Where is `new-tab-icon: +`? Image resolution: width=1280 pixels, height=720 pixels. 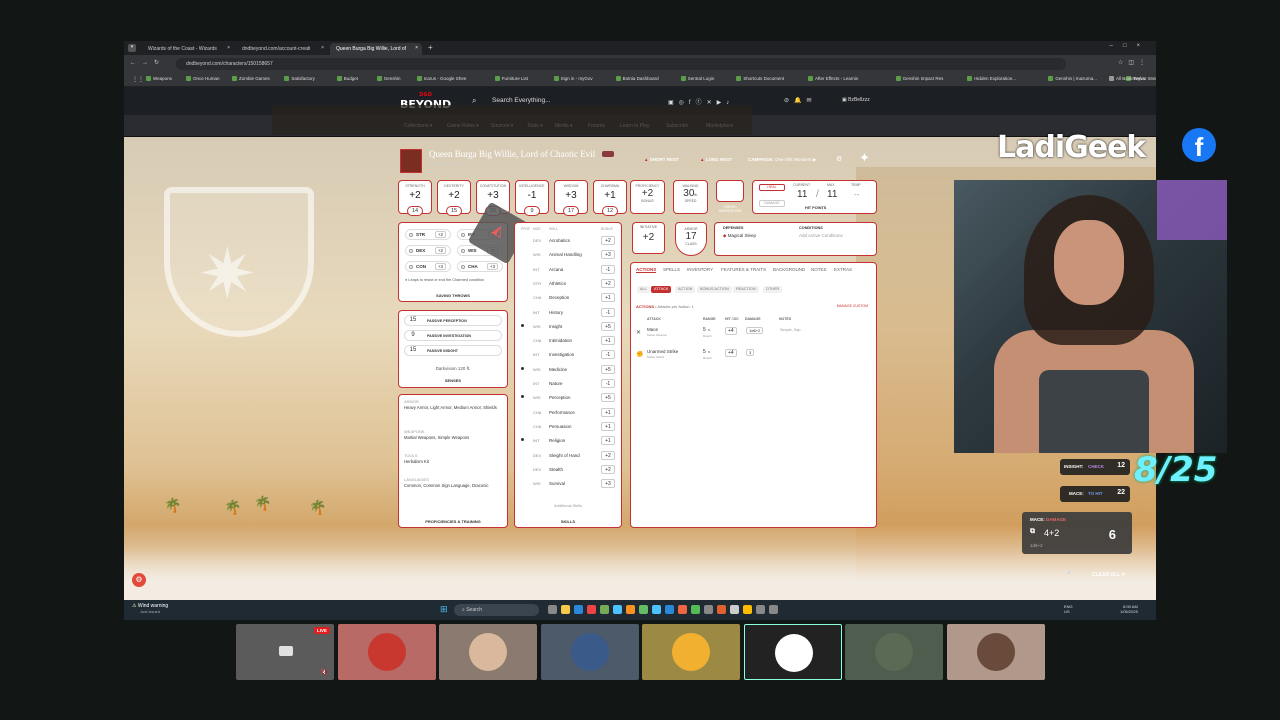
new-tab-icon: + is located at coordinates (430, 47).